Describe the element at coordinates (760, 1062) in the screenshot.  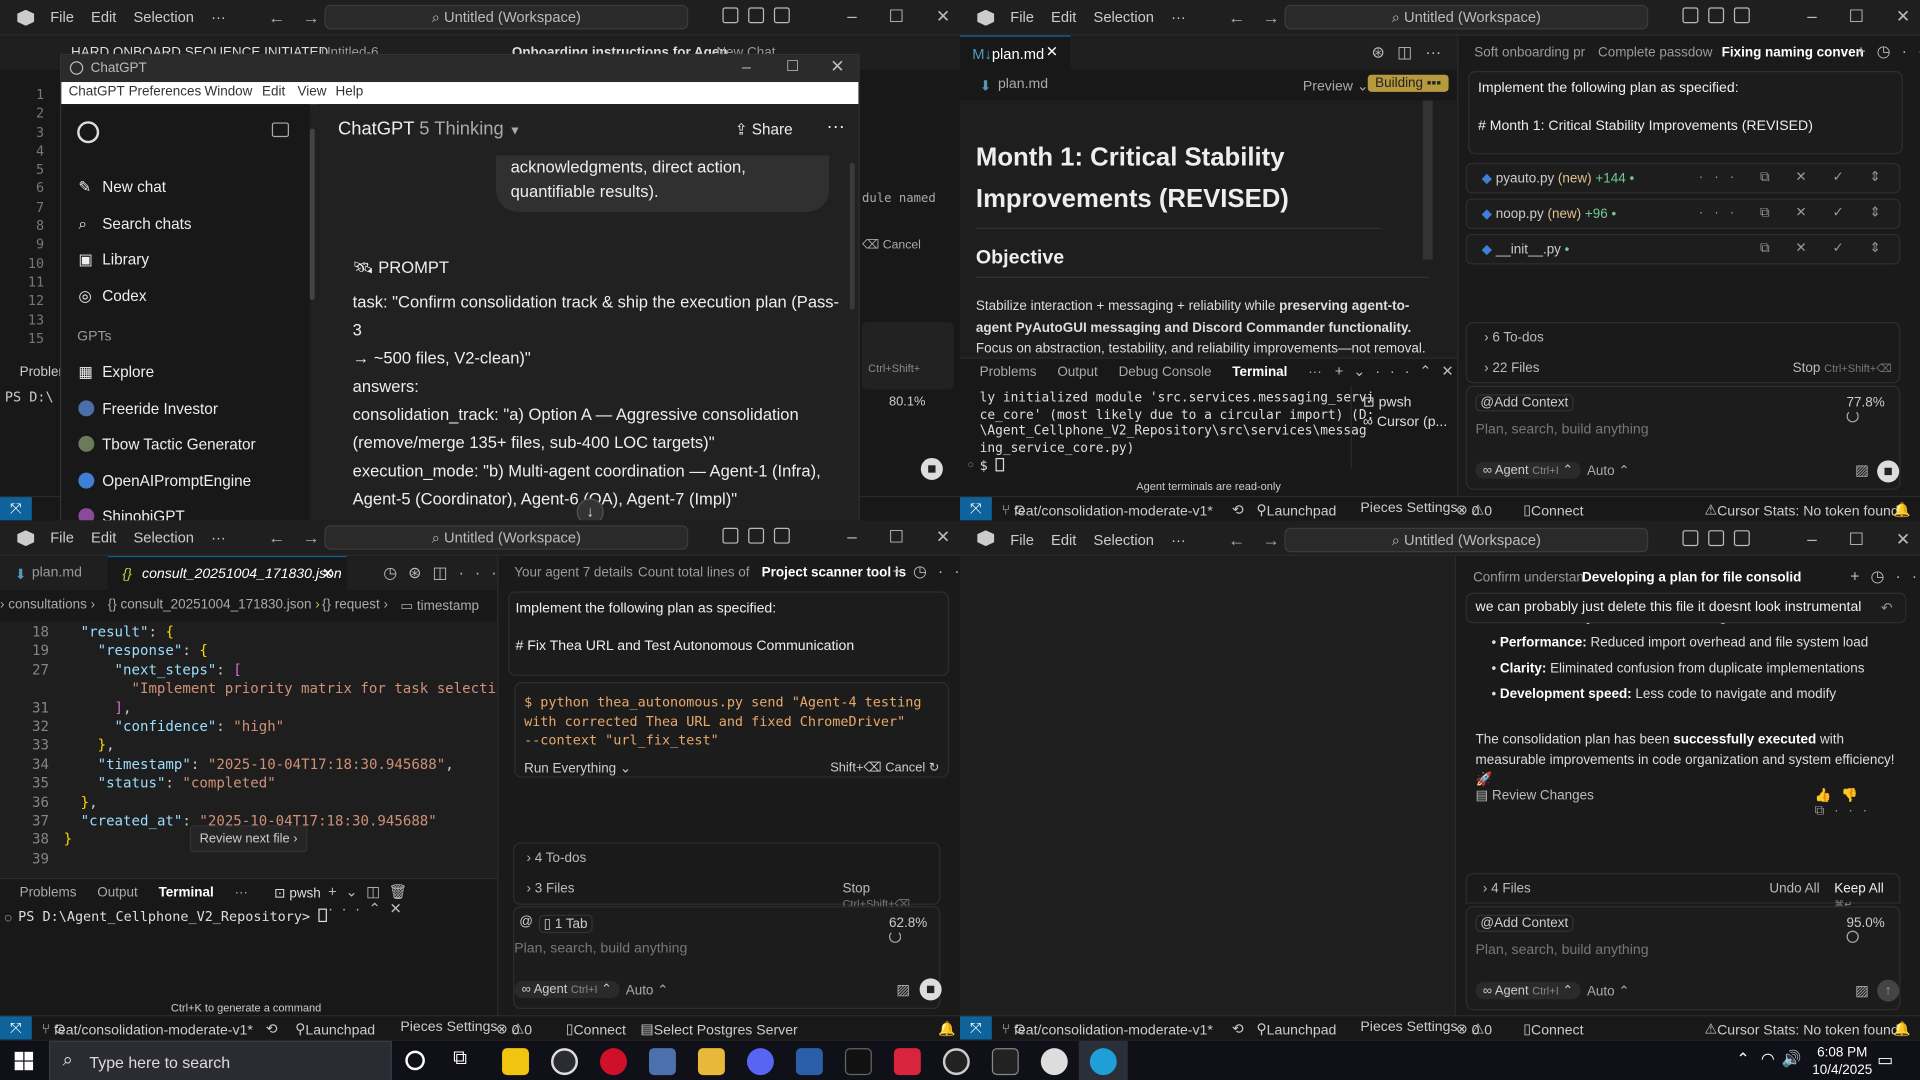
I see `discord-icon` at that location.